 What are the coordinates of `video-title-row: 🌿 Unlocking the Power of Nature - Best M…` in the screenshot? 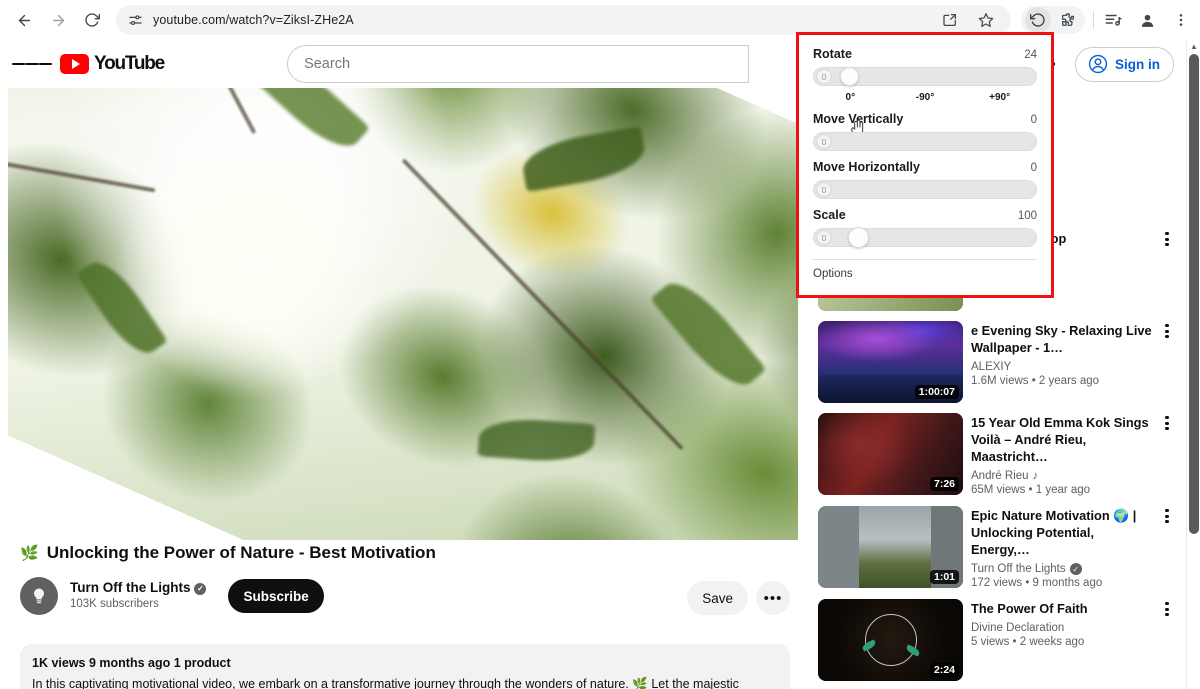 It's located at (405, 553).